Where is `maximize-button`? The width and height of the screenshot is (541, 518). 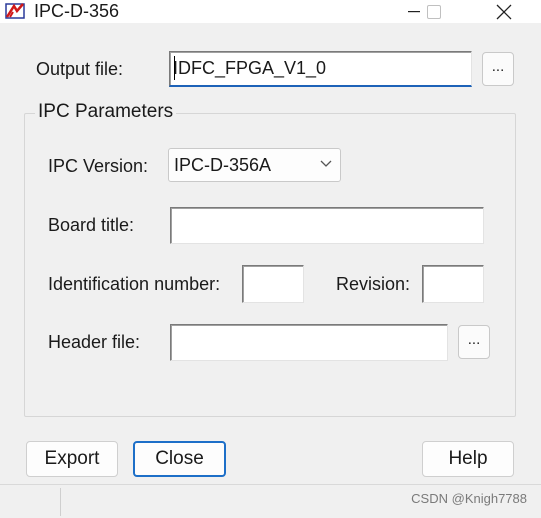
maximize-button is located at coordinates (434, 11).